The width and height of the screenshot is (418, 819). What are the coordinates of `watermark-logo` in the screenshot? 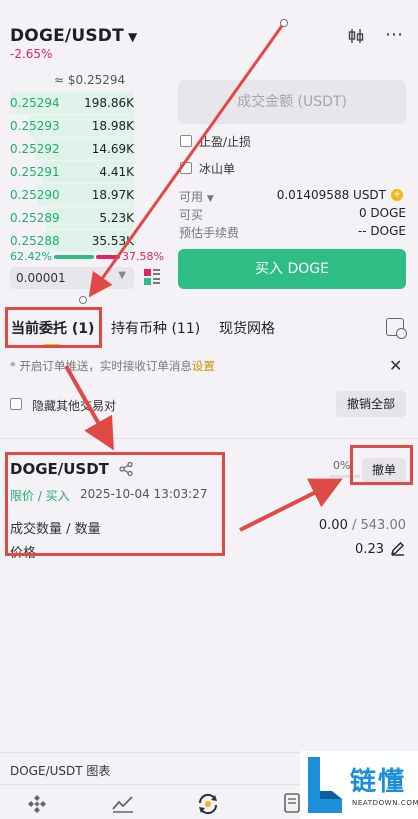 It's located at (325, 785).